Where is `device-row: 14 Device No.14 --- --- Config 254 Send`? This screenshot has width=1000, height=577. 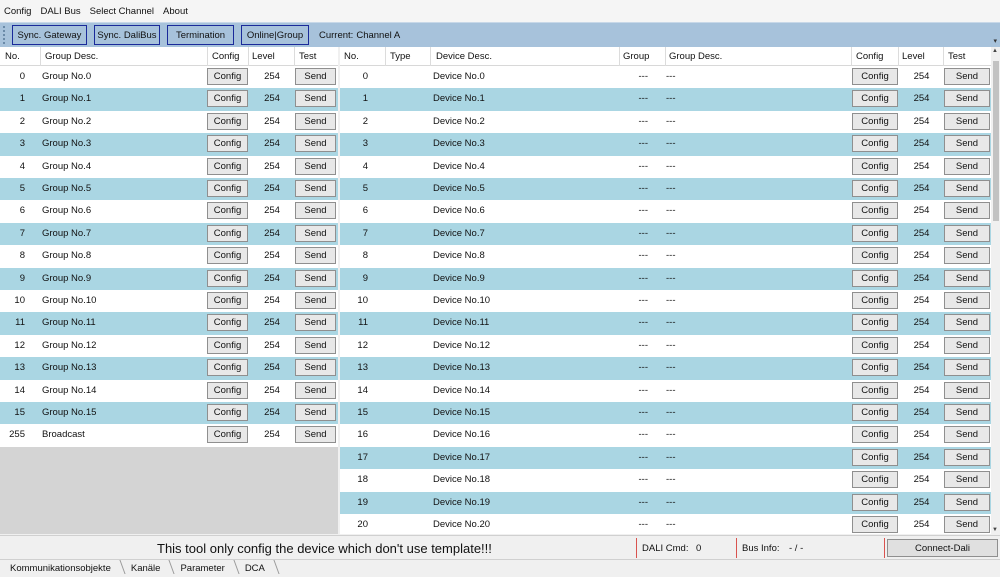 device-row: 14 Device No.14 --- --- Config 254 Send is located at coordinates (665, 390).